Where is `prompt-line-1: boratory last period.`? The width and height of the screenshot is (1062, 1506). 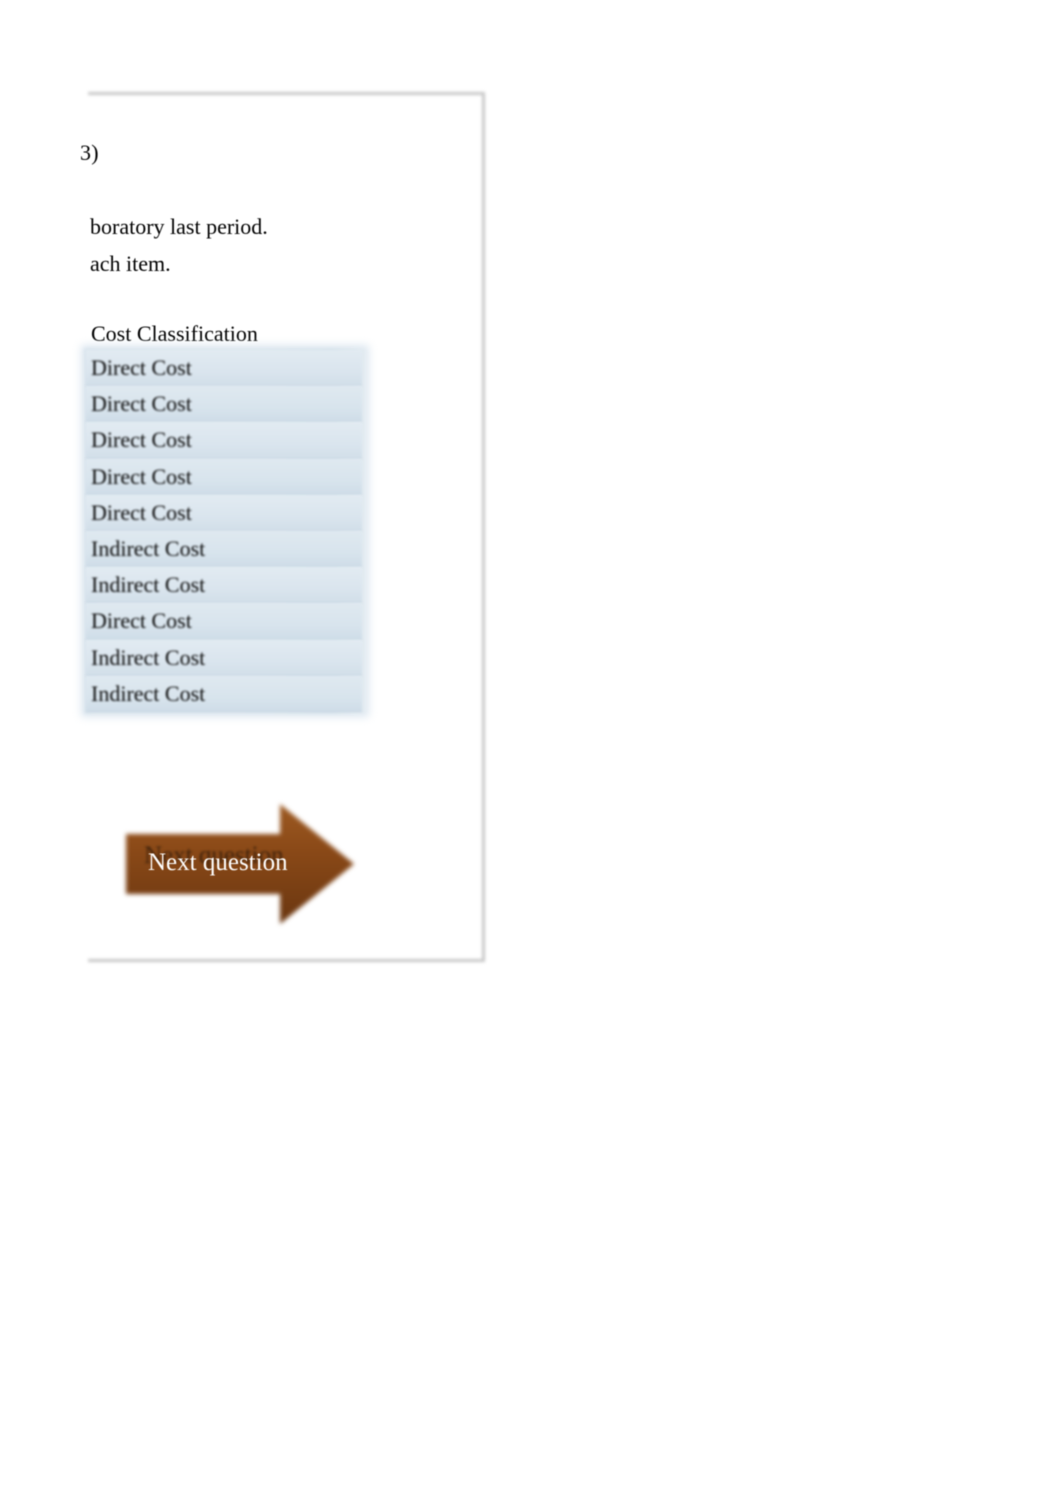 prompt-line-1: boratory last period. is located at coordinates (179, 226).